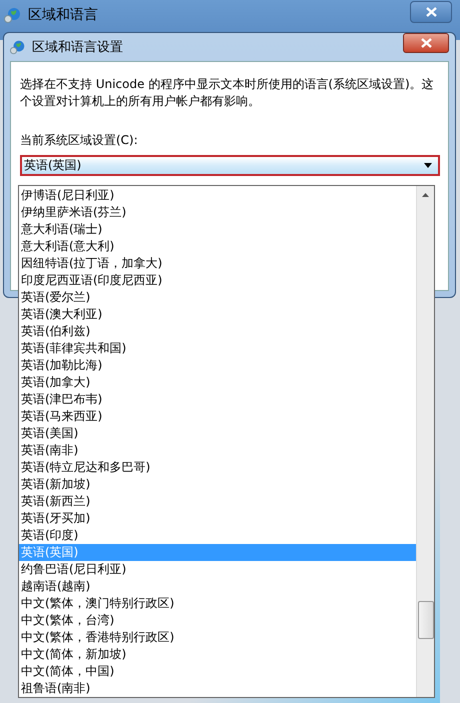 This screenshot has width=460, height=703. Describe the element at coordinates (217, 365) in the screenshot. I see `dropdown-item: 英语(加勒比海)` at that location.